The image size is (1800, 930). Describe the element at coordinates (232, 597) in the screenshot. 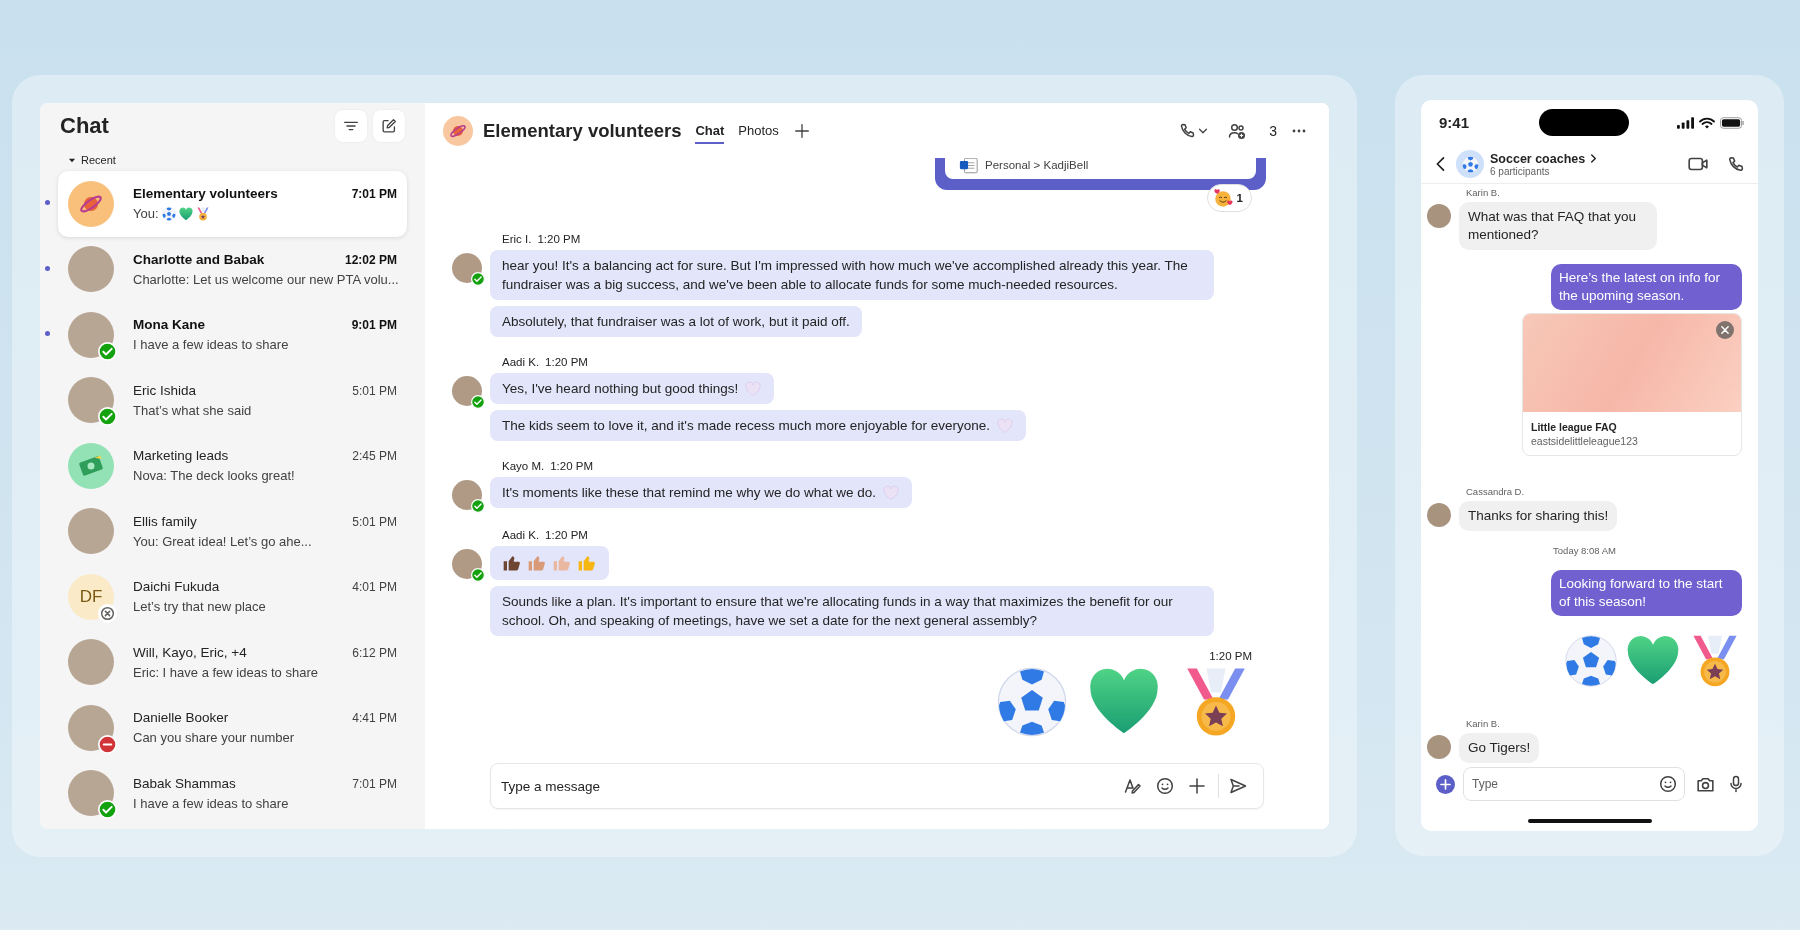

I see `chat-list-item: DF Daichi Fukuda 4:01 PM Let’s try that new place` at that location.